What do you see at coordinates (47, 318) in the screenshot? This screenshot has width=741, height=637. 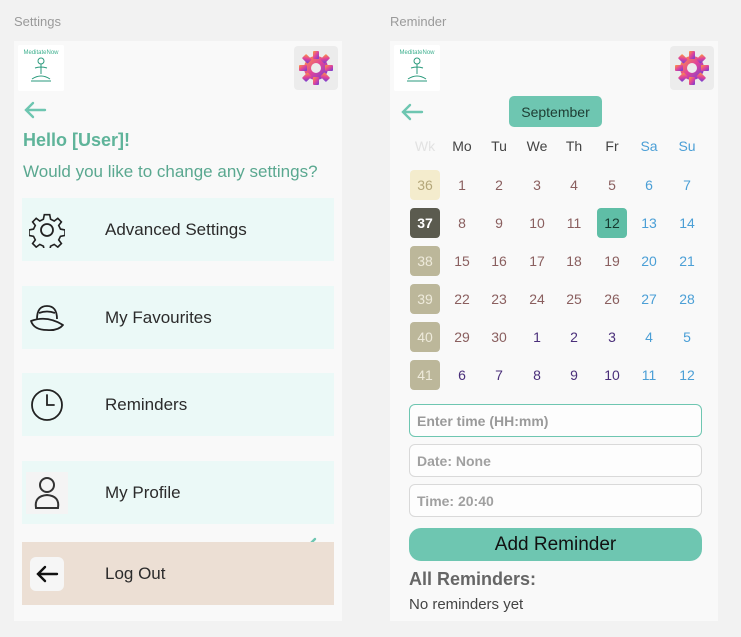 I see `hat-icon` at bounding box center [47, 318].